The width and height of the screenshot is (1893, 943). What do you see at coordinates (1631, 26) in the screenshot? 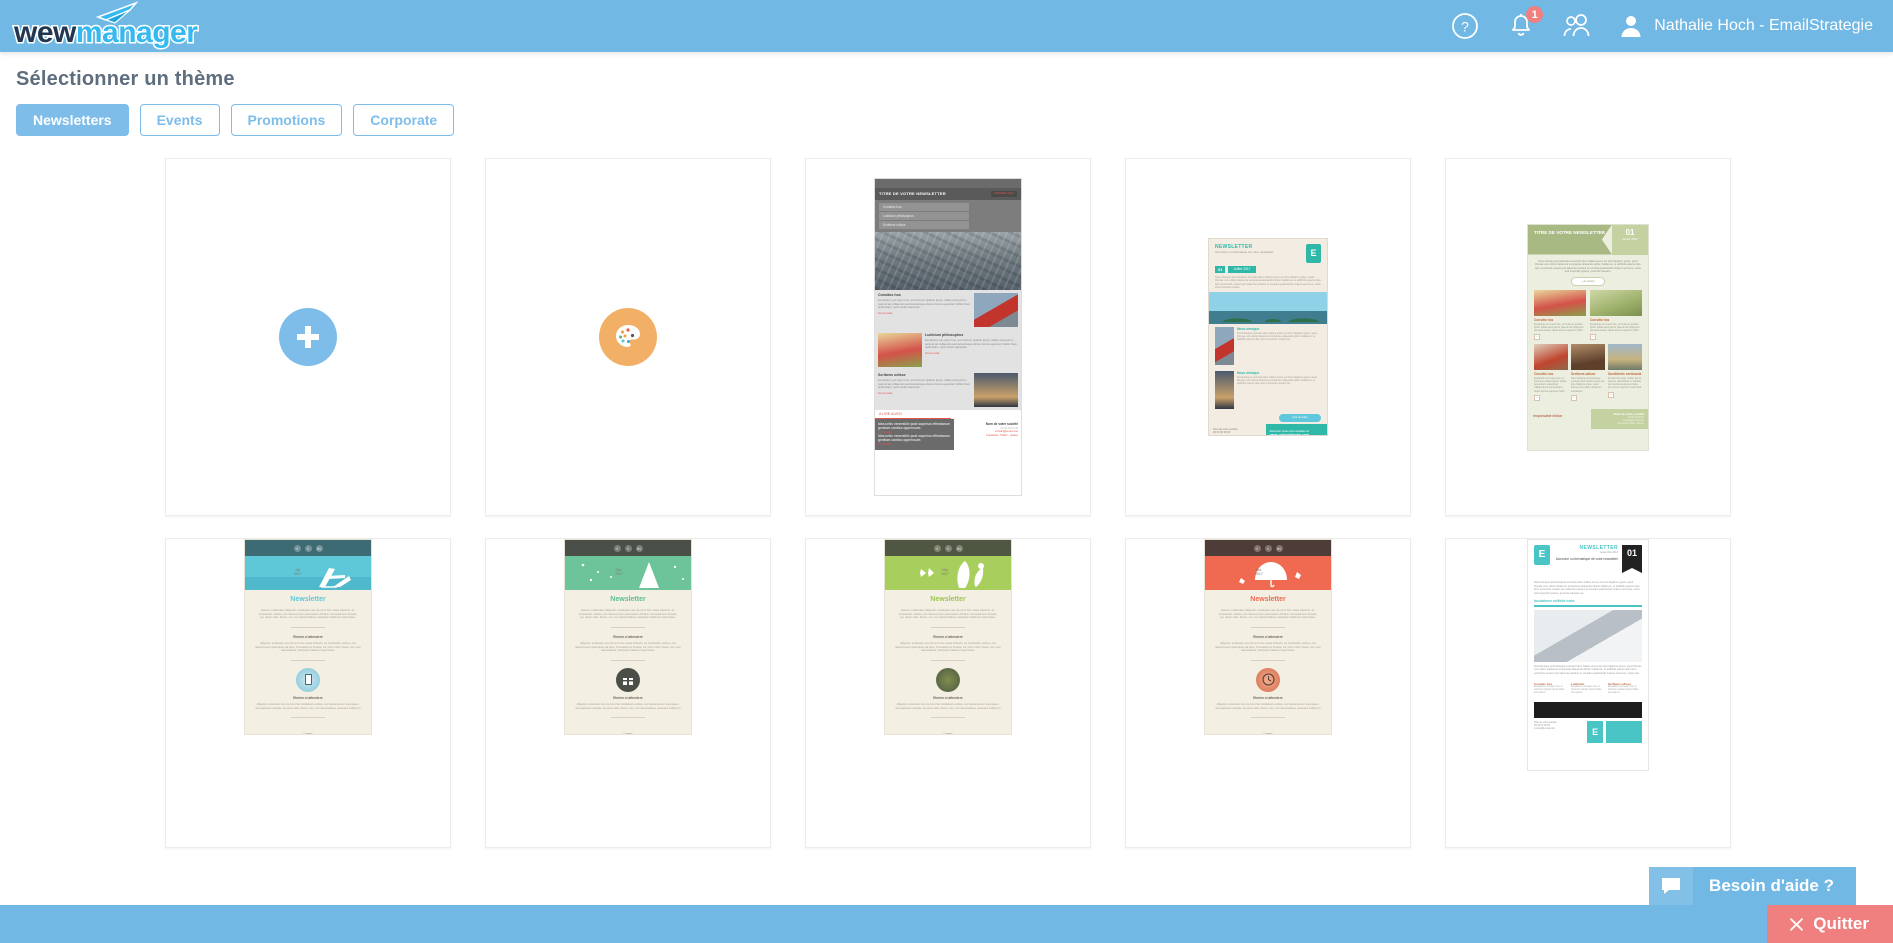
I see `user-avatar-icon` at bounding box center [1631, 26].